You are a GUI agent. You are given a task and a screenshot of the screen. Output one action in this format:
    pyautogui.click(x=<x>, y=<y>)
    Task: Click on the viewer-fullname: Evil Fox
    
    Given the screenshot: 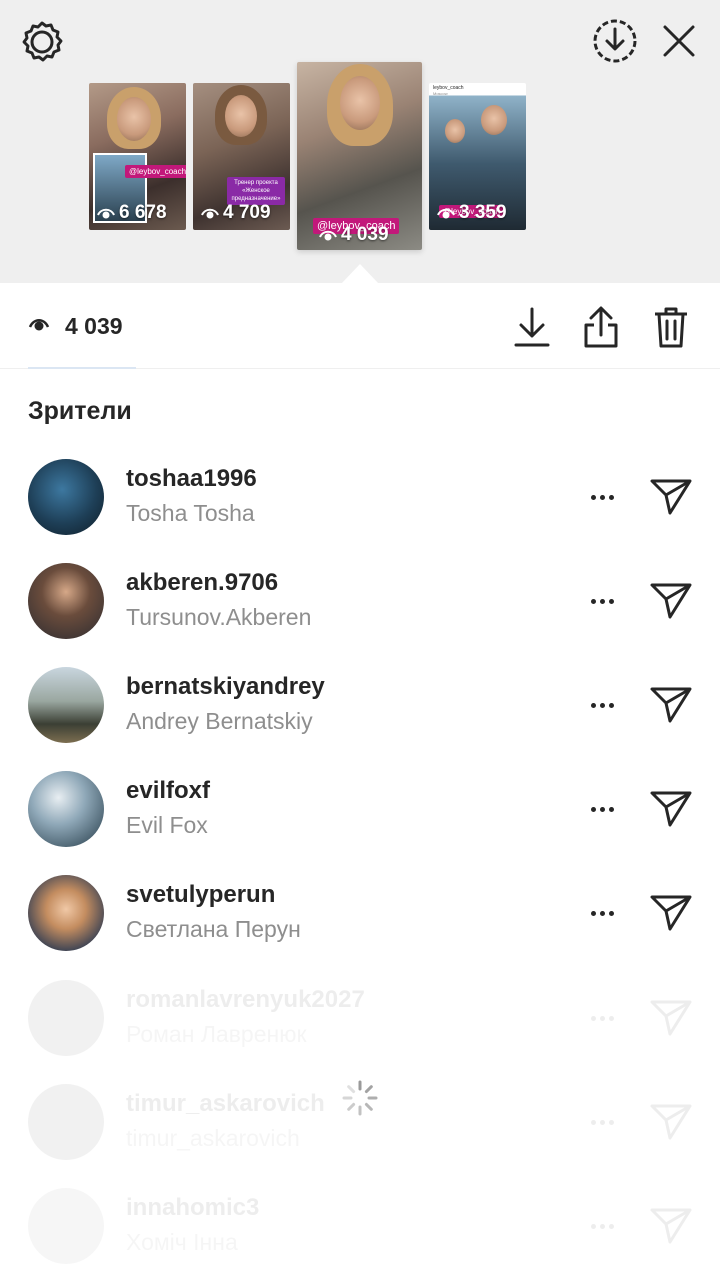 What is the action you would take?
    pyautogui.click(x=167, y=825)
    